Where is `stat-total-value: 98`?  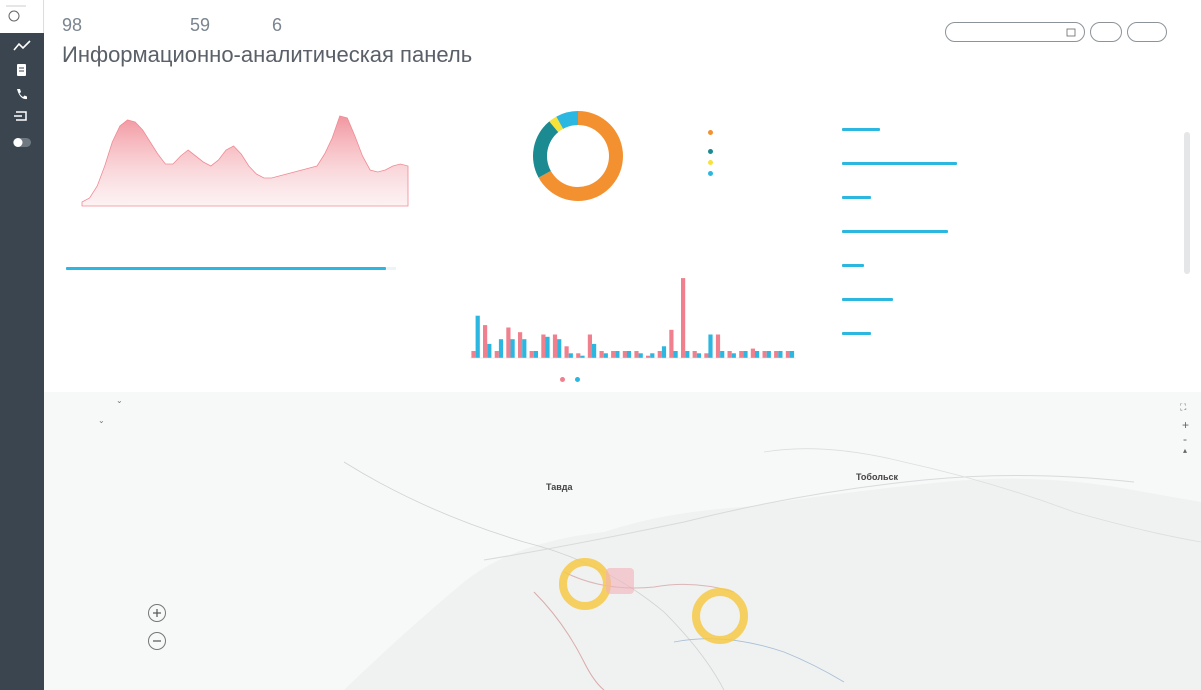 stat-total-value: 98 is located at coordinates (72, 25).